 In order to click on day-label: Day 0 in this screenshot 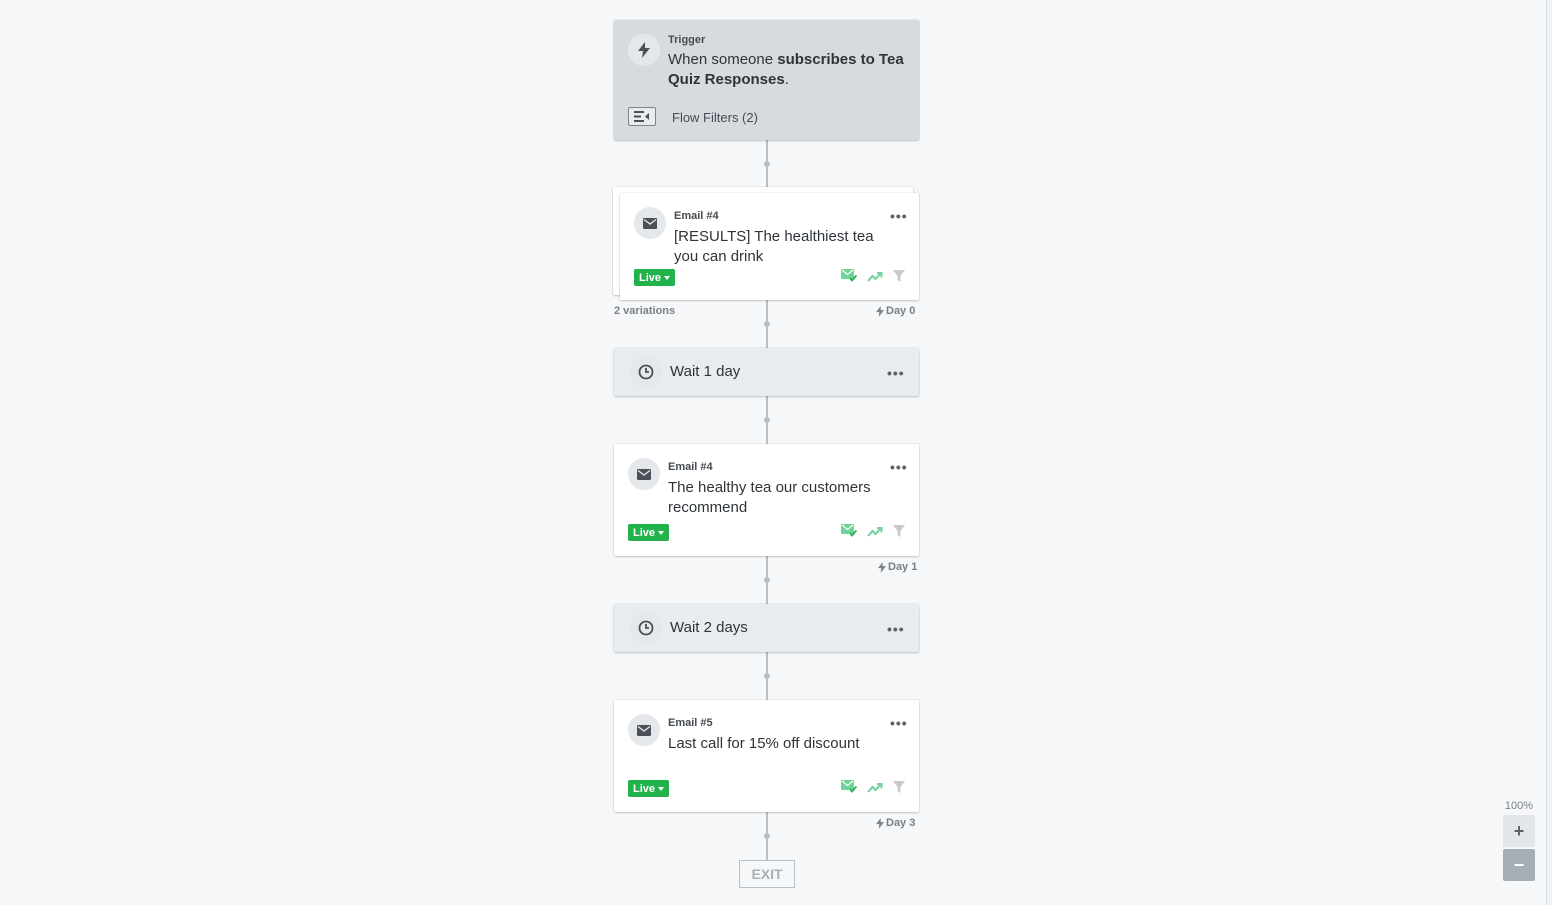, I will do `click(895, 311)`.